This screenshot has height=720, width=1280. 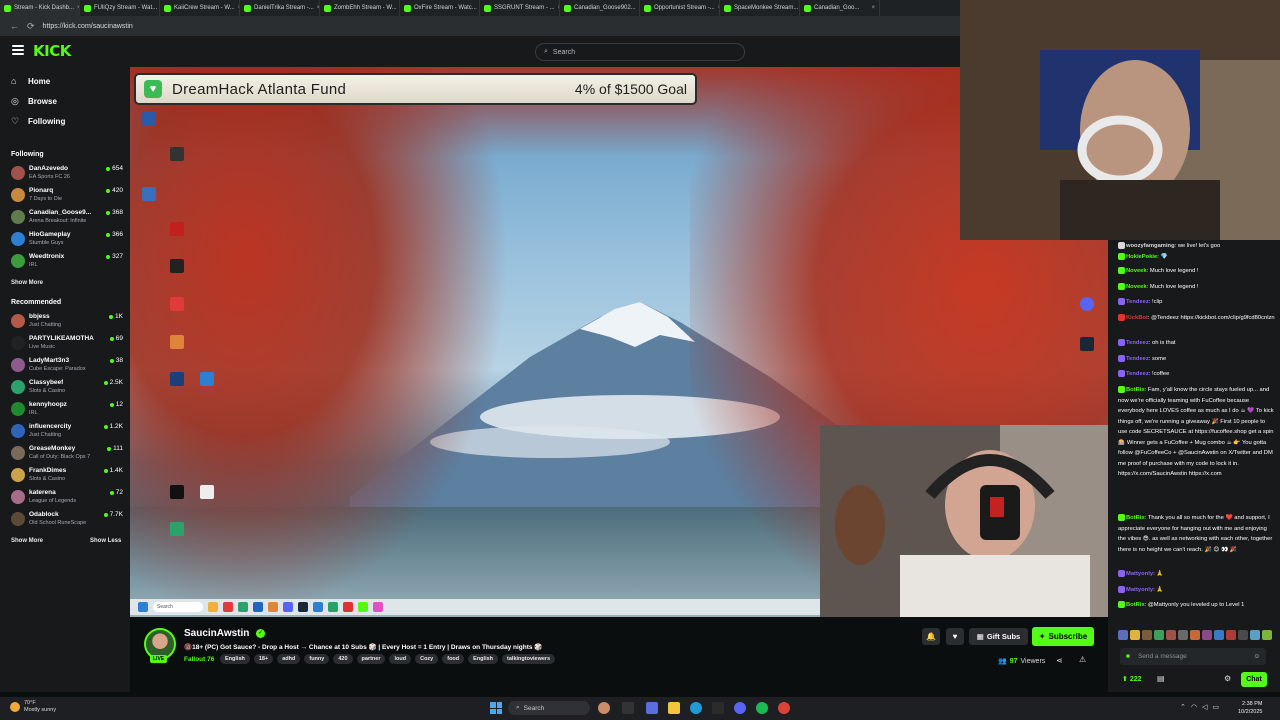 What do you see at coordinates (105, 541) in the screenshot?
I see `recommended-show-less-button: Show Less` at bounding box center [105, 541].